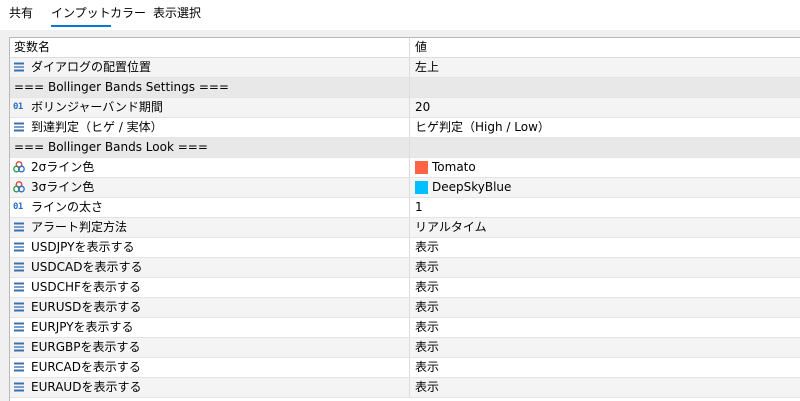 The image size is (800, 401). Describe the element at coordinates (421, 47) in the screenshot. I see `header-value-label: 値` at that location.